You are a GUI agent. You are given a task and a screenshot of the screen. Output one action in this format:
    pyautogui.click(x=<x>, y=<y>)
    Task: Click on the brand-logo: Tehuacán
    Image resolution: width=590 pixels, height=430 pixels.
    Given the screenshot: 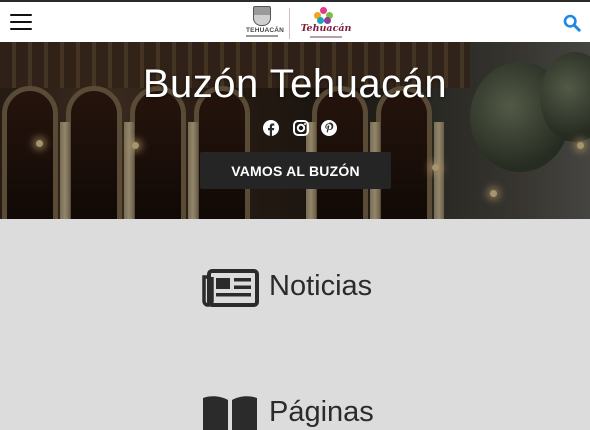 What is the action you would take?
    pyautogui.click(x=326, y=23)
    